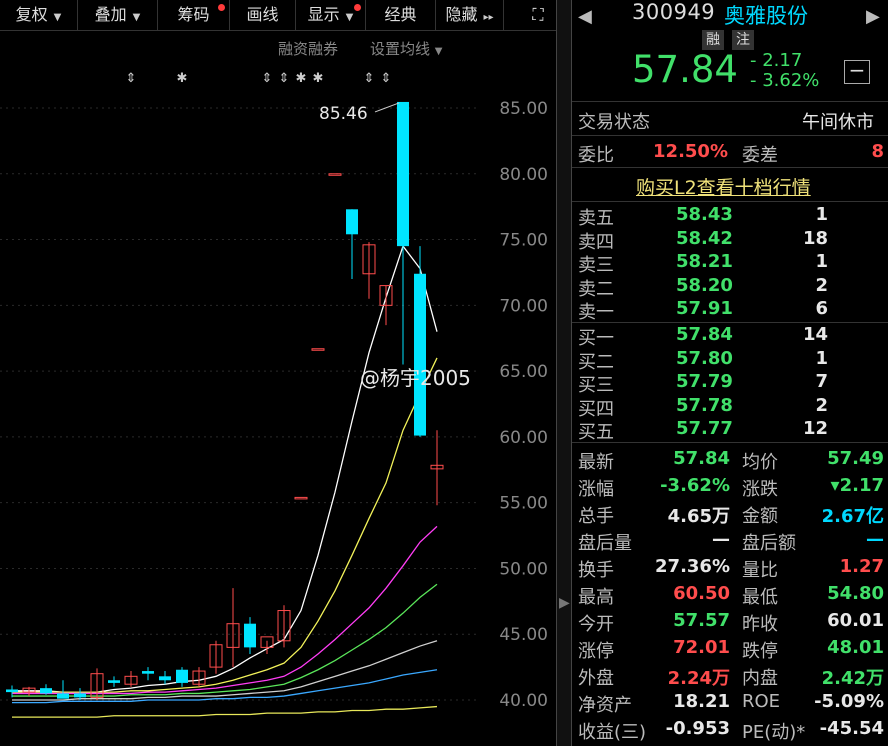 The height and width of the screenshot is (746, 888). What do you see at coordinates (690, 151) in the screenshot?
I see `weibi-value: 12.50%` at bounding box center [690, 151].